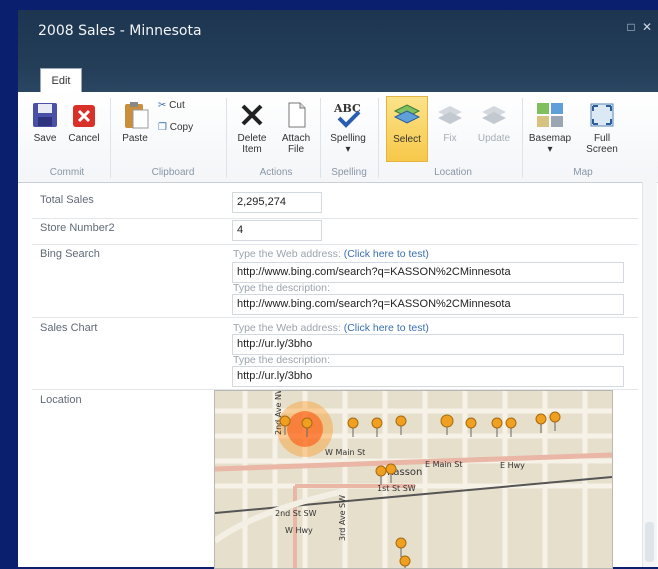 This screenshot has height=569, width=658. What do you see at coordinates (349, 172) in the screenshot?
I see `group-label-spelling: Spelling` at bounding box center [349, 172].